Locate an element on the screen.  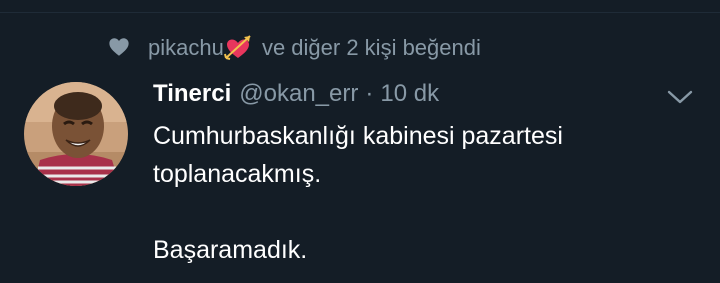
social-context-text: pikachu ve diğer 2 kişi beğendi is located at coordinates (314, 47).